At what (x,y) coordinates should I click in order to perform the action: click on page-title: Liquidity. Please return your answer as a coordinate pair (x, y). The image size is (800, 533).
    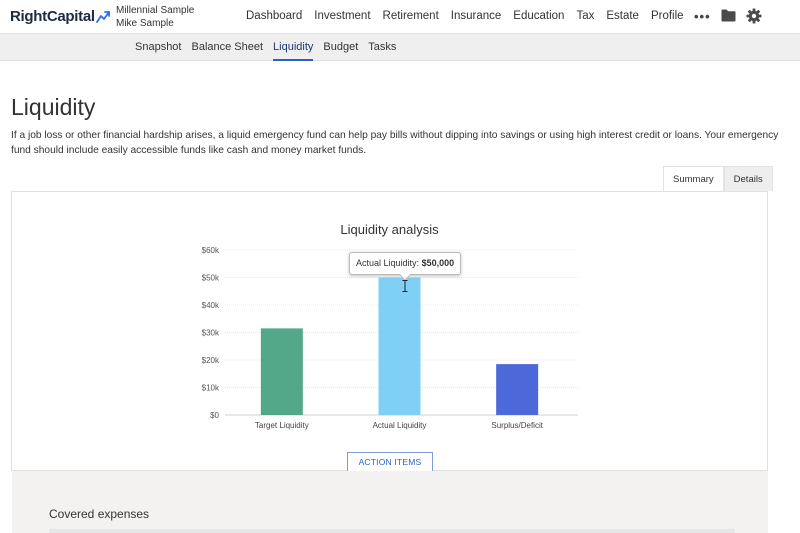
    Looking at the image, I should click on (53, 107).